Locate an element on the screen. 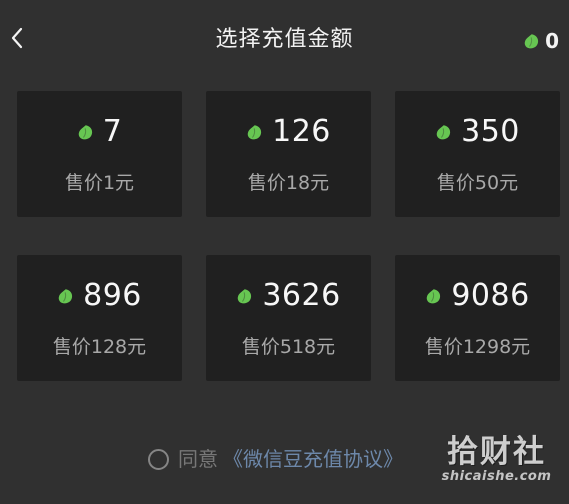  amount-row: 350 is located at coordinates (477, 132).